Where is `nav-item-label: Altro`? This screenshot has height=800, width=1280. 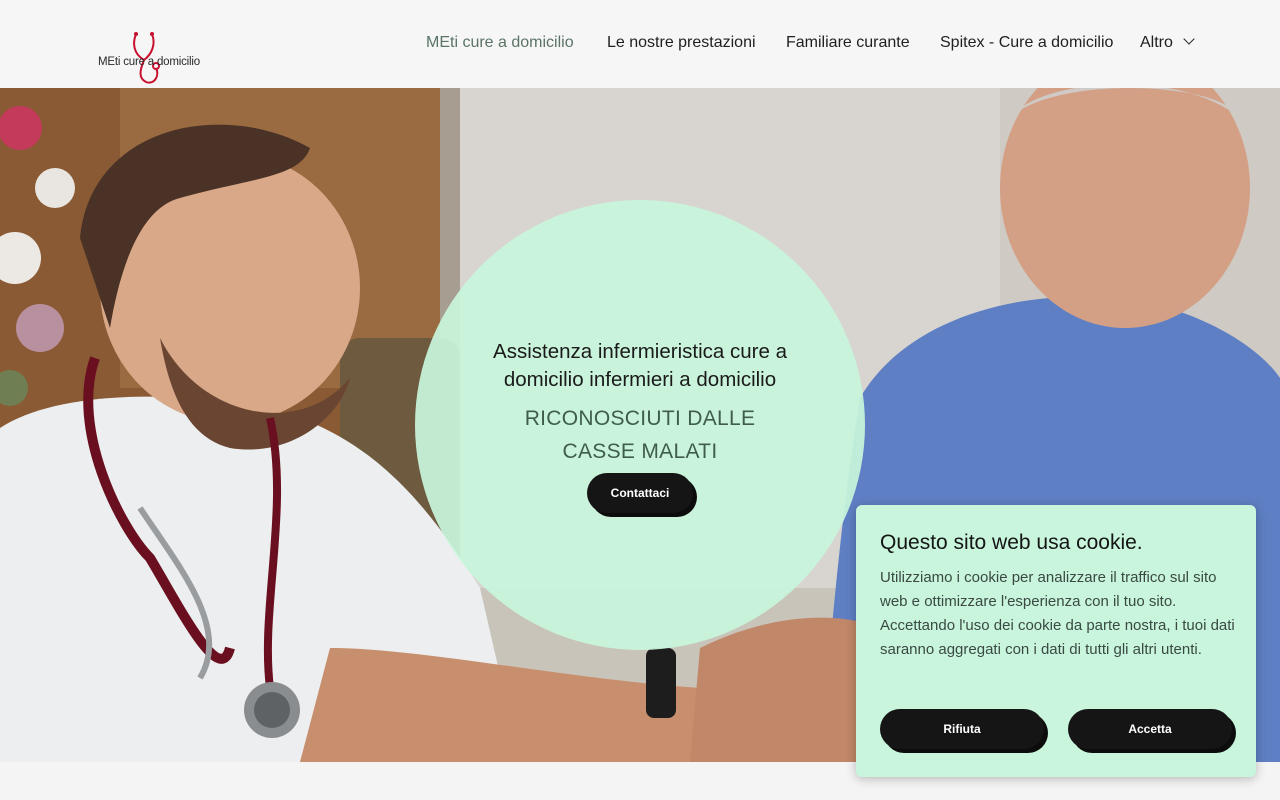 nav-item-label: Altro is located at coordinates (1156, 42).